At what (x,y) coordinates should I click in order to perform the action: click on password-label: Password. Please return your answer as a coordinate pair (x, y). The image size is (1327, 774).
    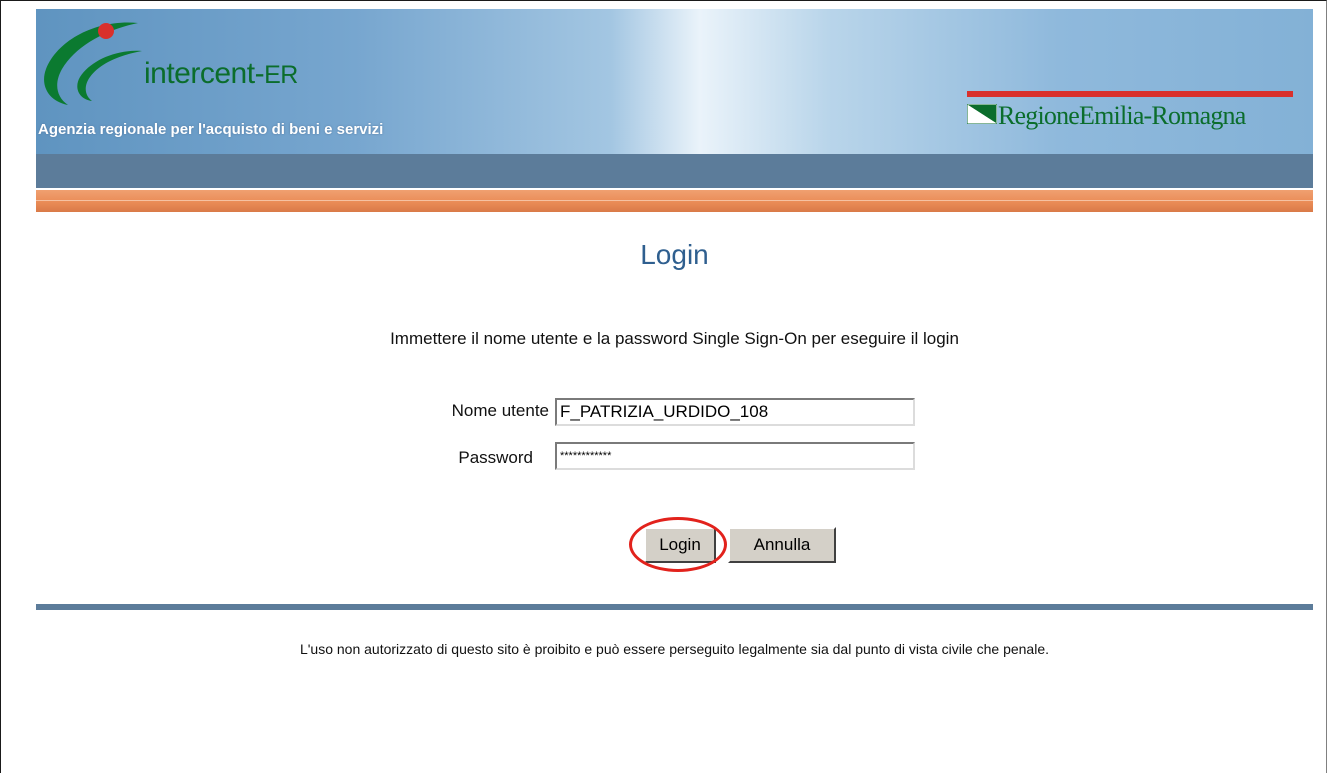
    Looking at the image, I should click on (495, 457).